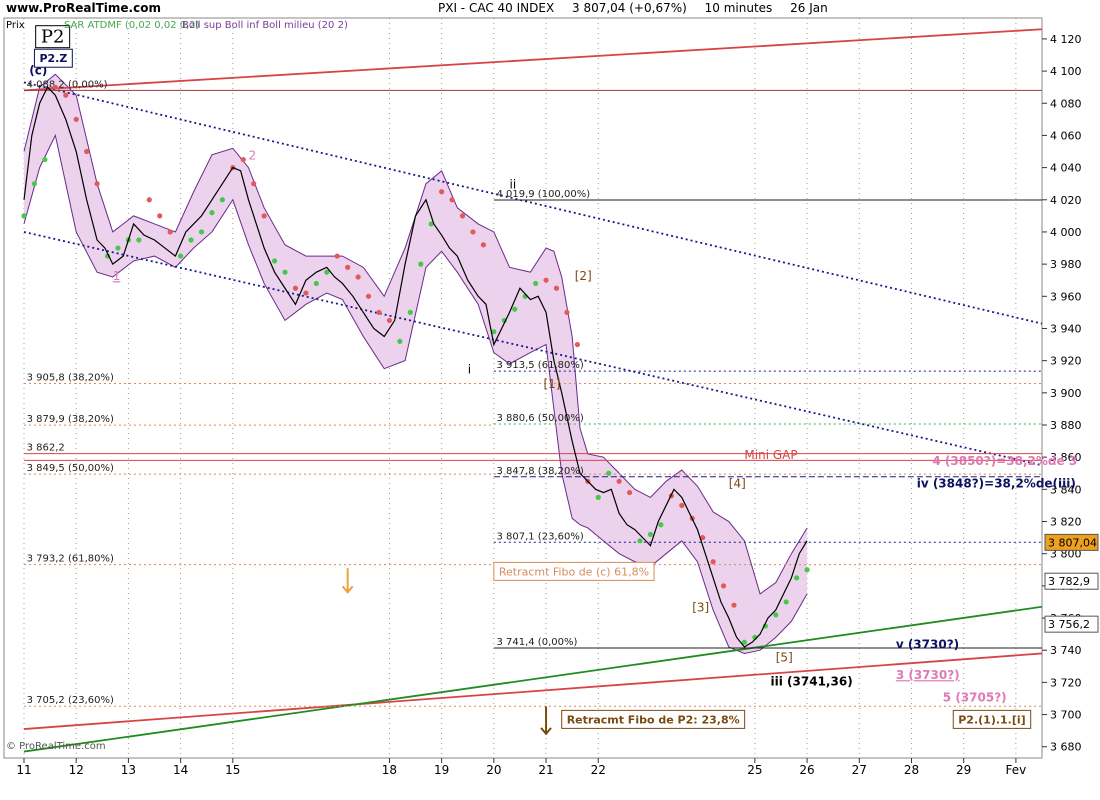  I want to click on x-tick-label: 27, so click(859, 770).